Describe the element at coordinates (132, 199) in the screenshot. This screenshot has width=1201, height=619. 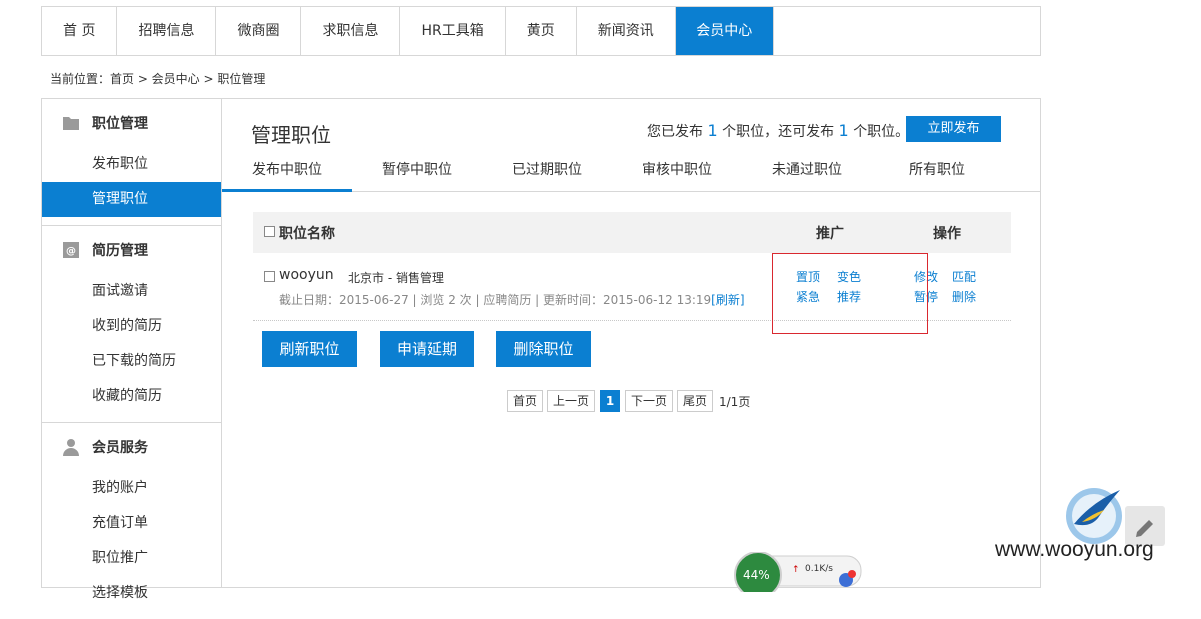
I see `sidebar-item-manage-jobs: 管理职位` at that location.